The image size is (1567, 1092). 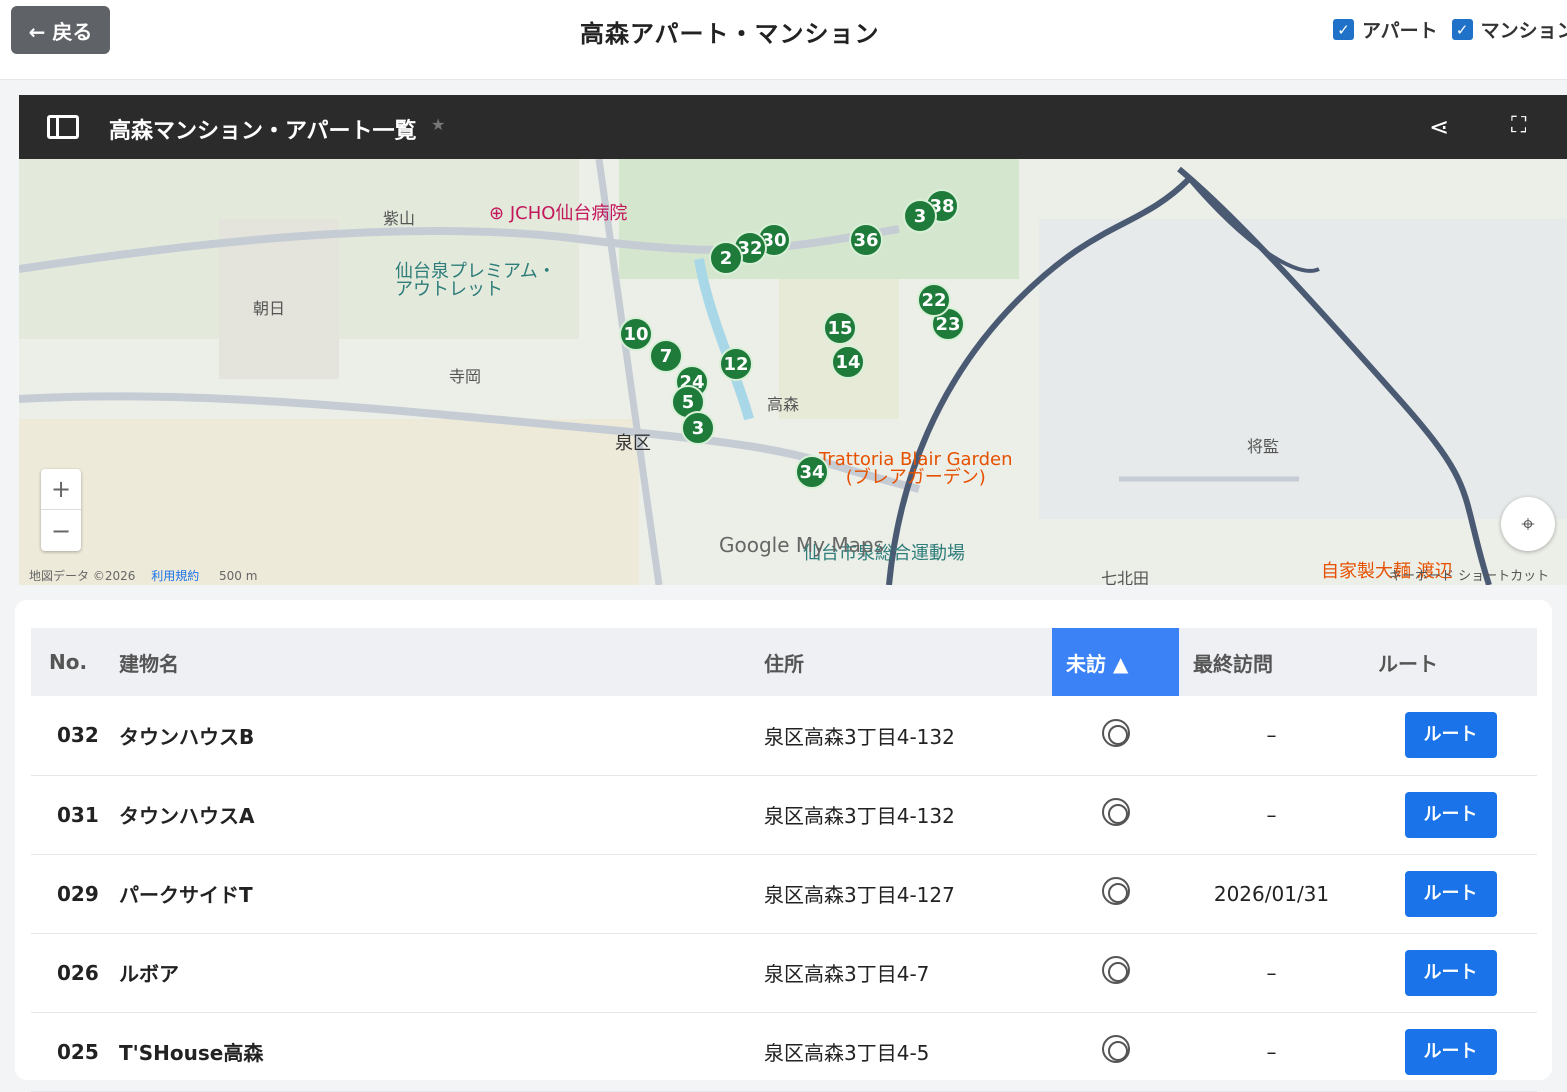 What do you see at coordinates (1125, 577) in the screenshot?
I see `place-label: 七北田` at bounding box center [1125, 577].